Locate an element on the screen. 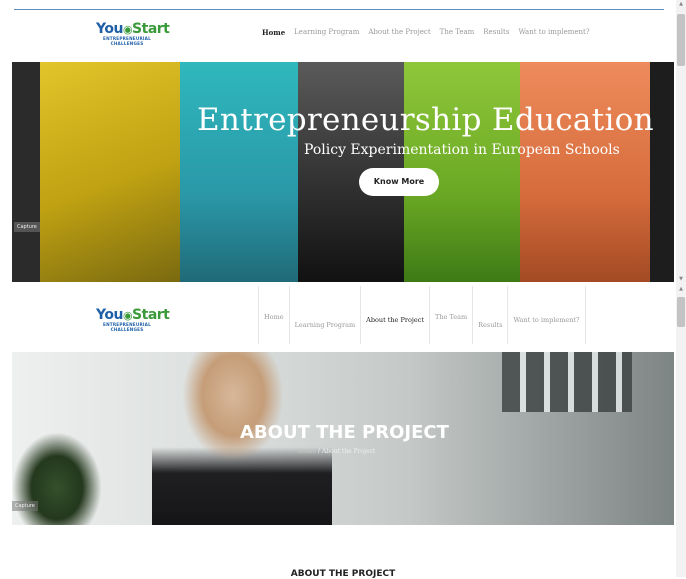 The height and width of the screenshot is (579, 686). hero-panel-dark-right is located at coordinates (662, 172).